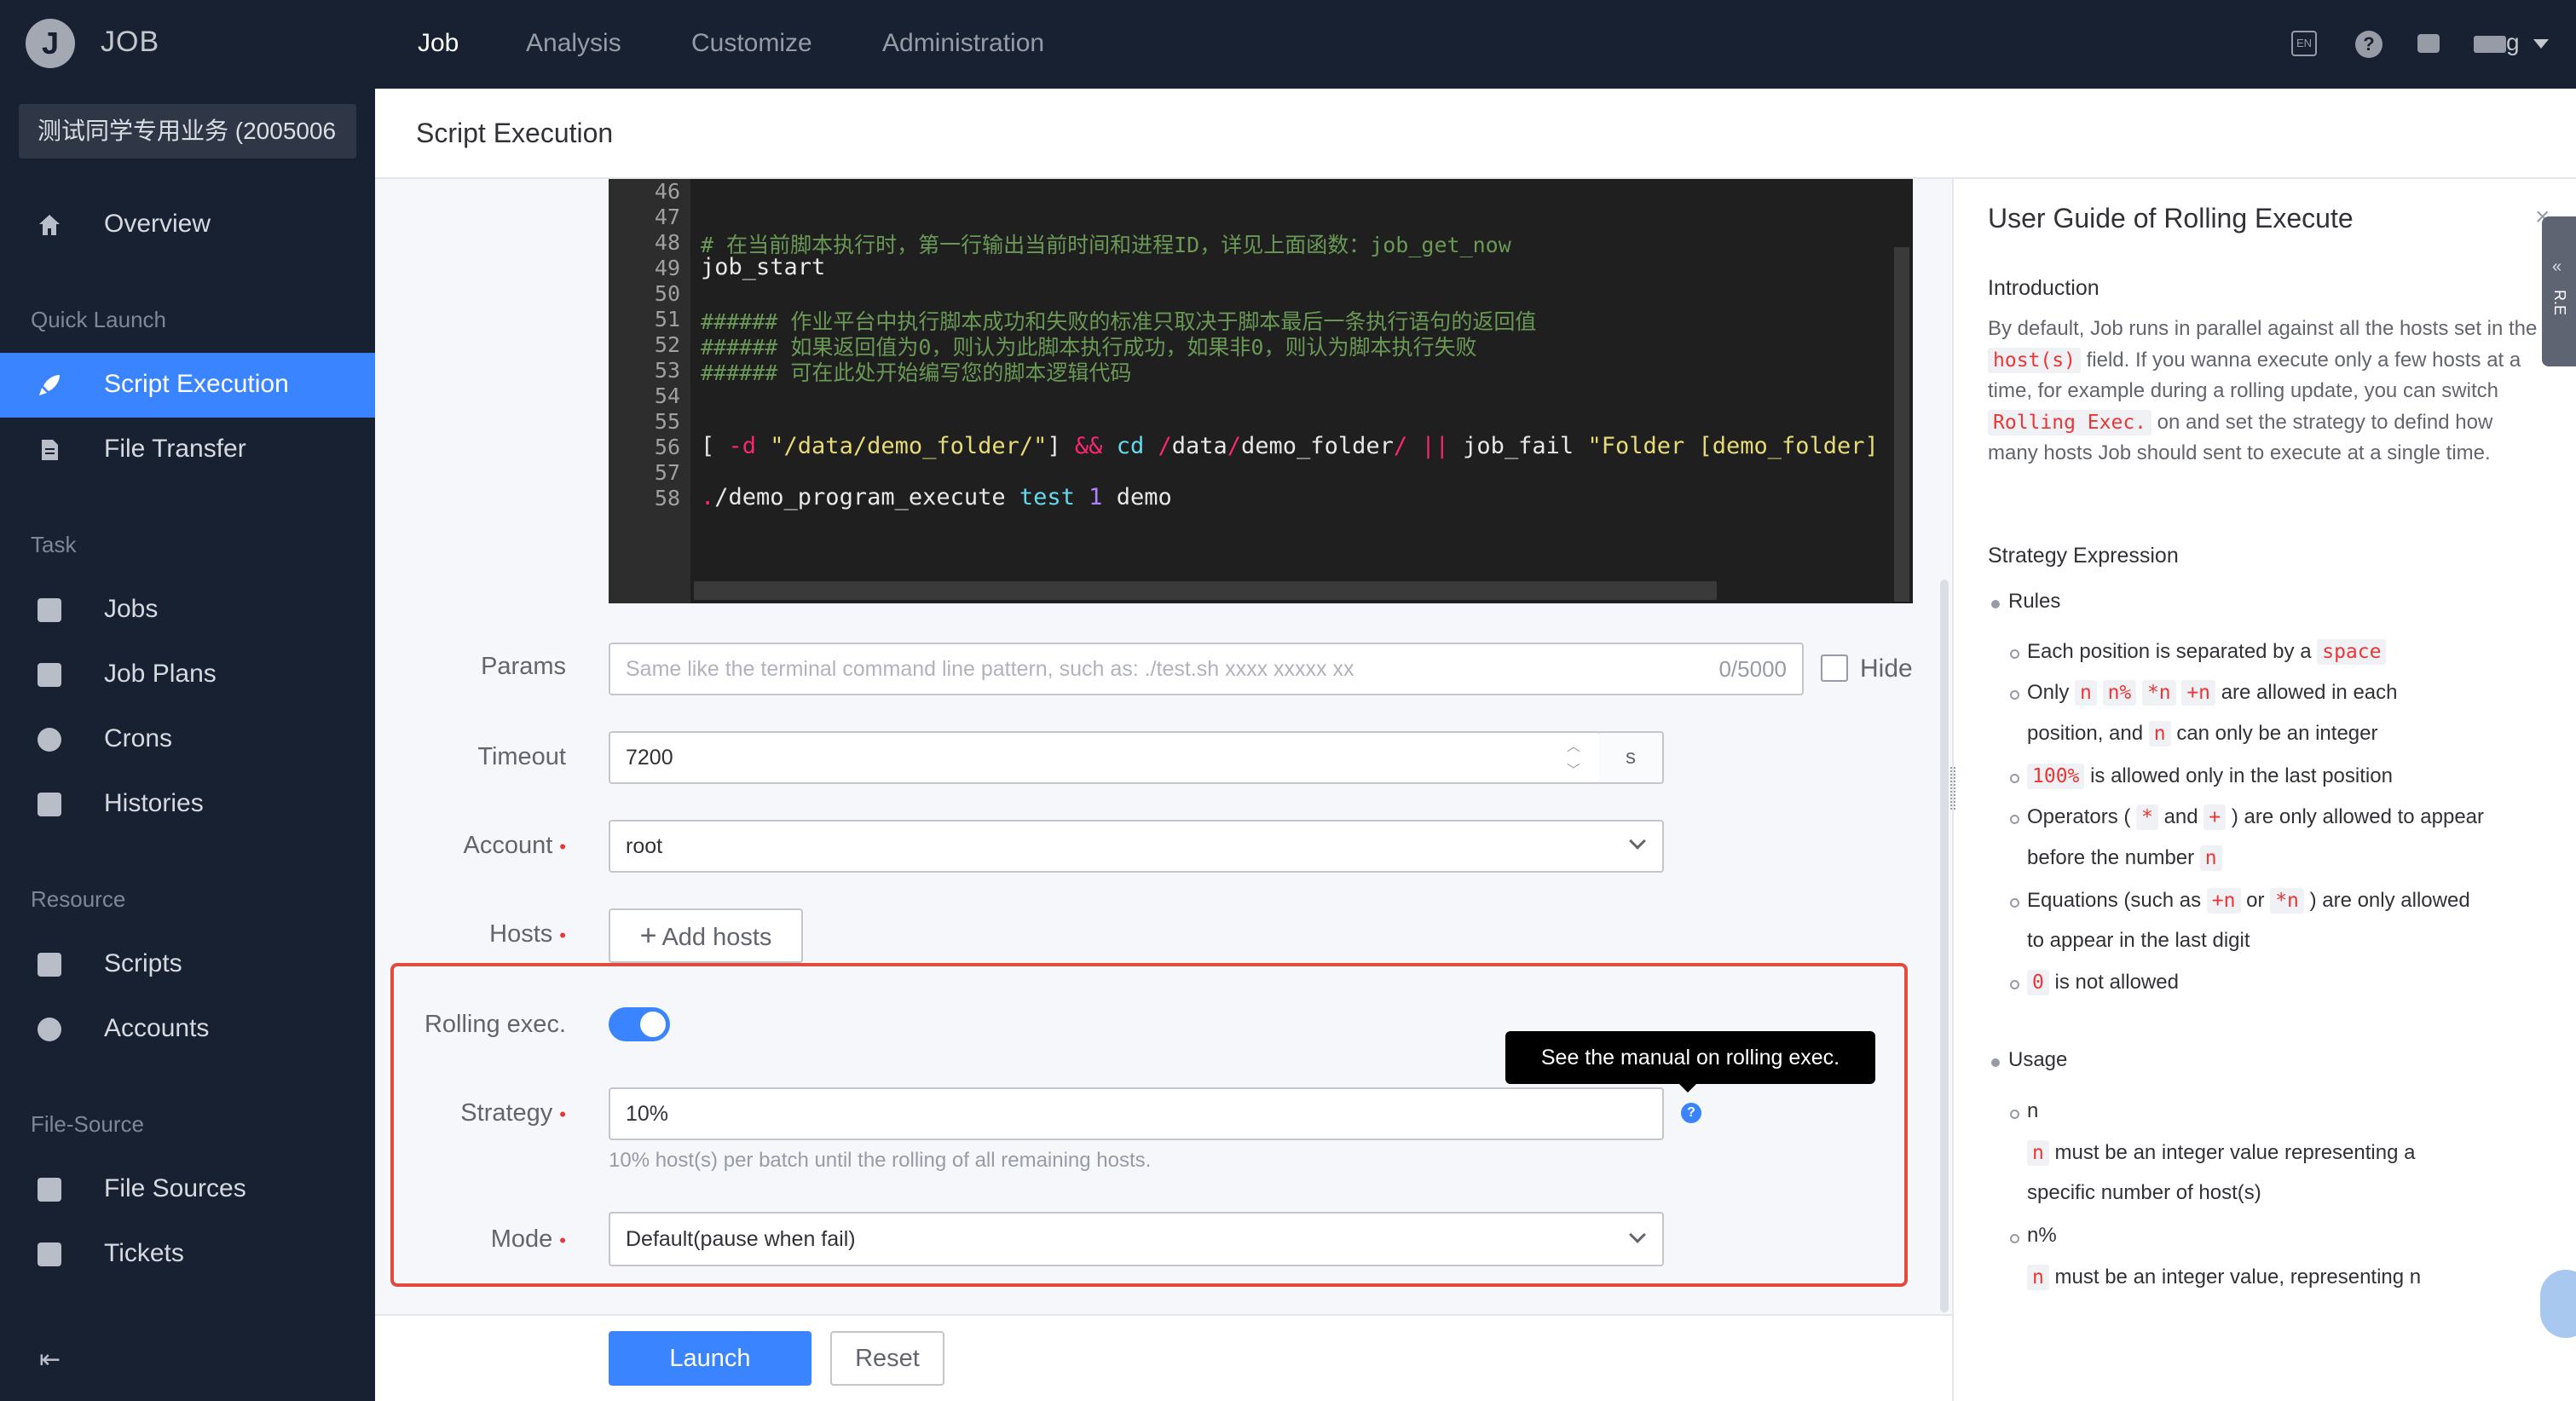 This screenshot has width=2576, height=1401. I want to click on user-avatar, so click(2490, 44).